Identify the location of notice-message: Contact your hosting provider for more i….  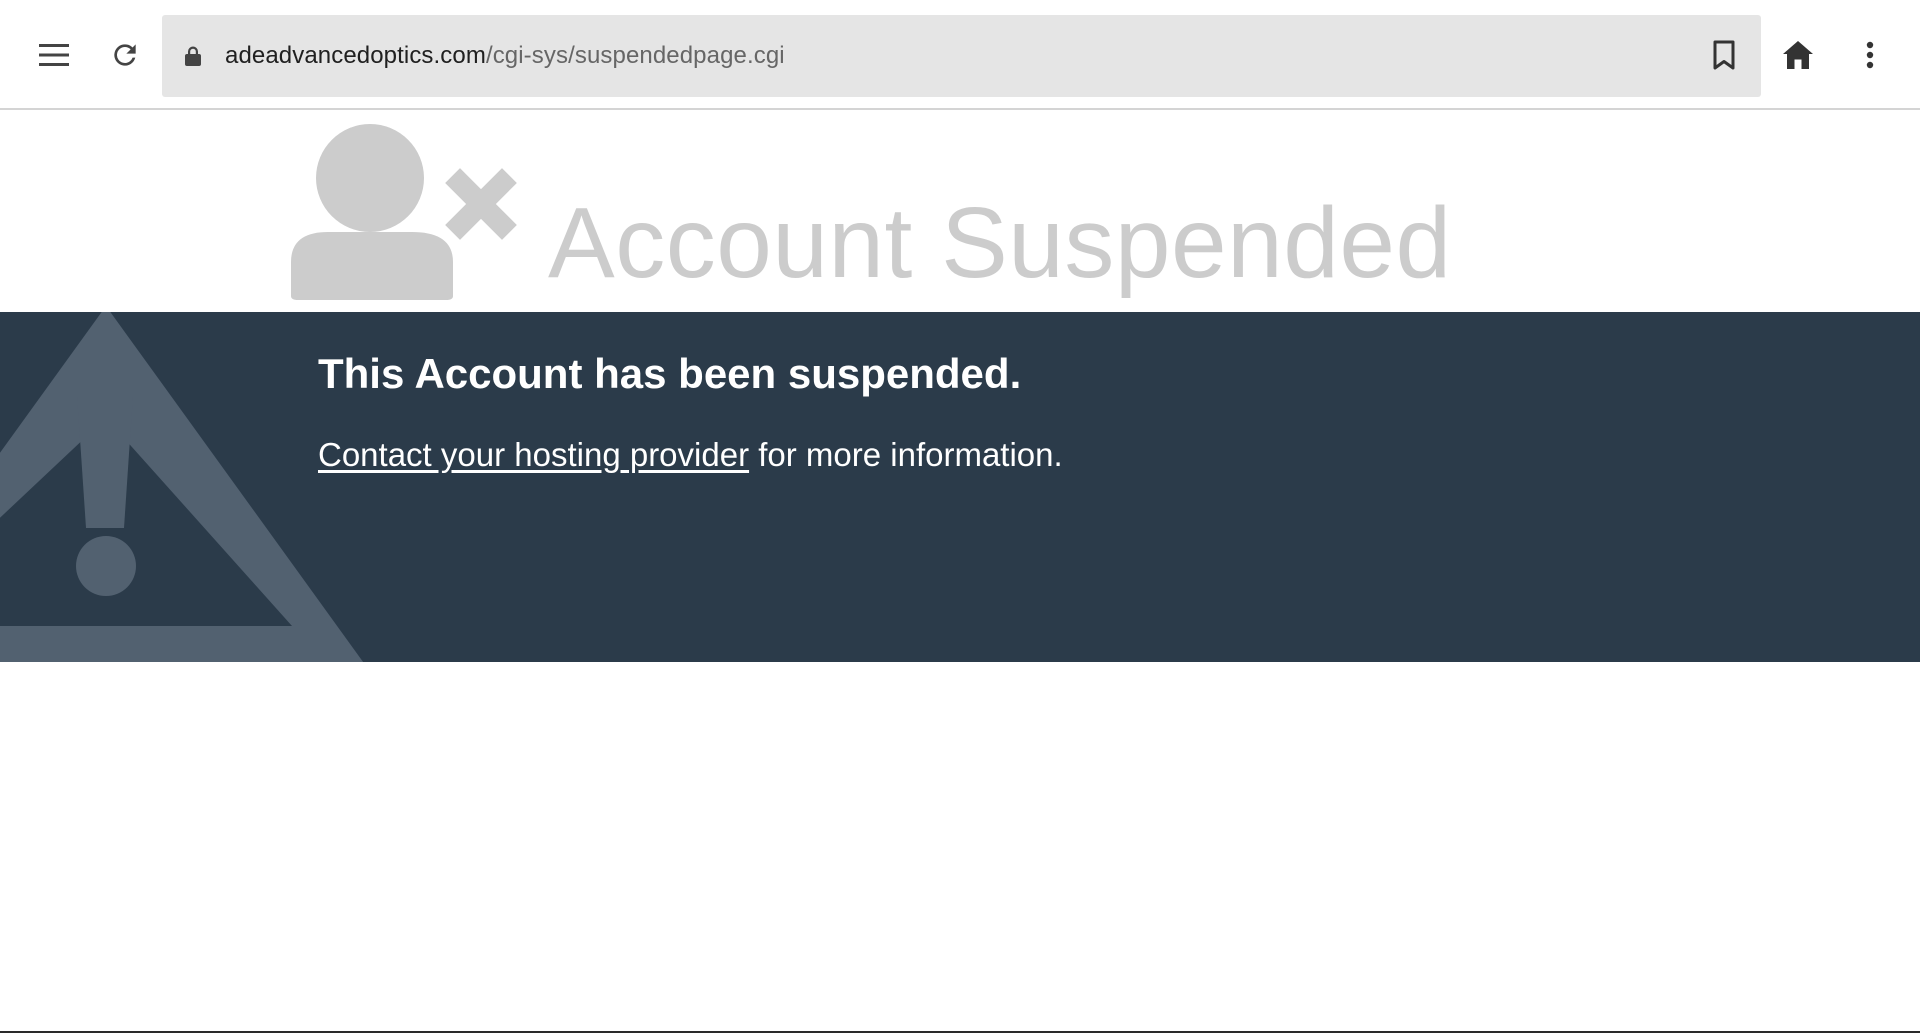
(690, 455).